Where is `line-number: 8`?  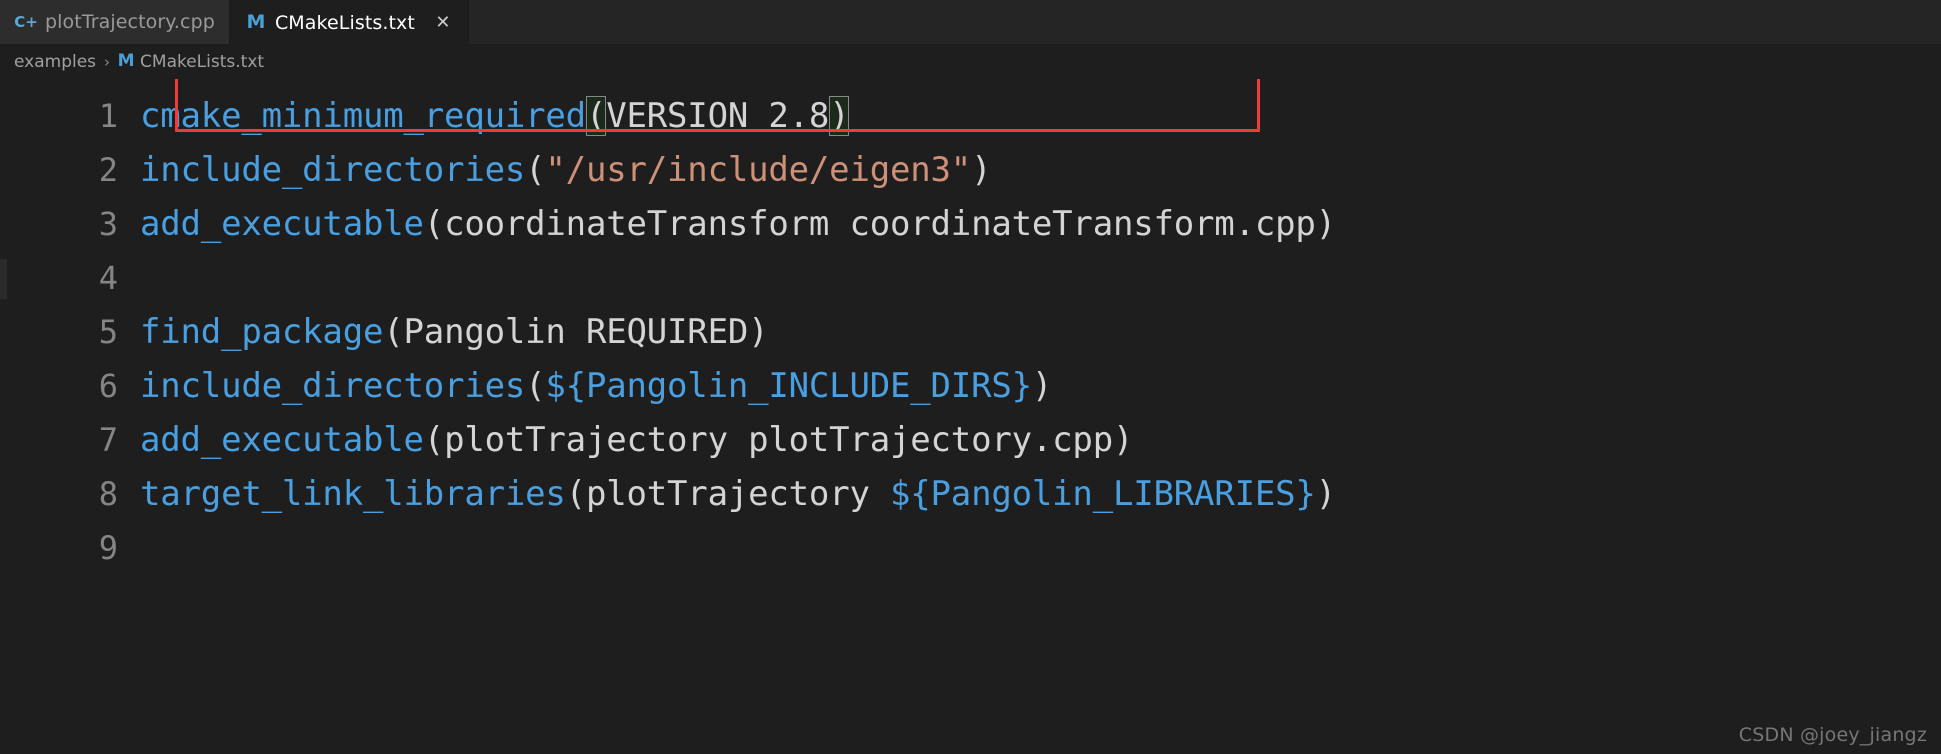
line-number: 8 is located at coordinates (108, 494).